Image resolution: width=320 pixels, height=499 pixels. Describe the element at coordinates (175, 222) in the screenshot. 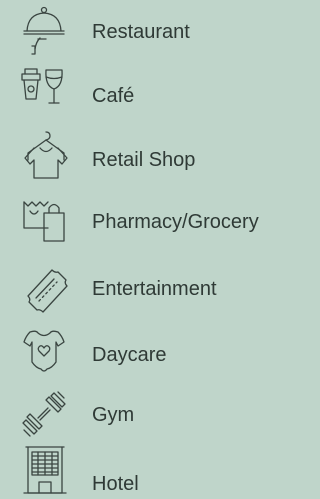

I see `category-label: Pharmacy/Grocery` at that location.